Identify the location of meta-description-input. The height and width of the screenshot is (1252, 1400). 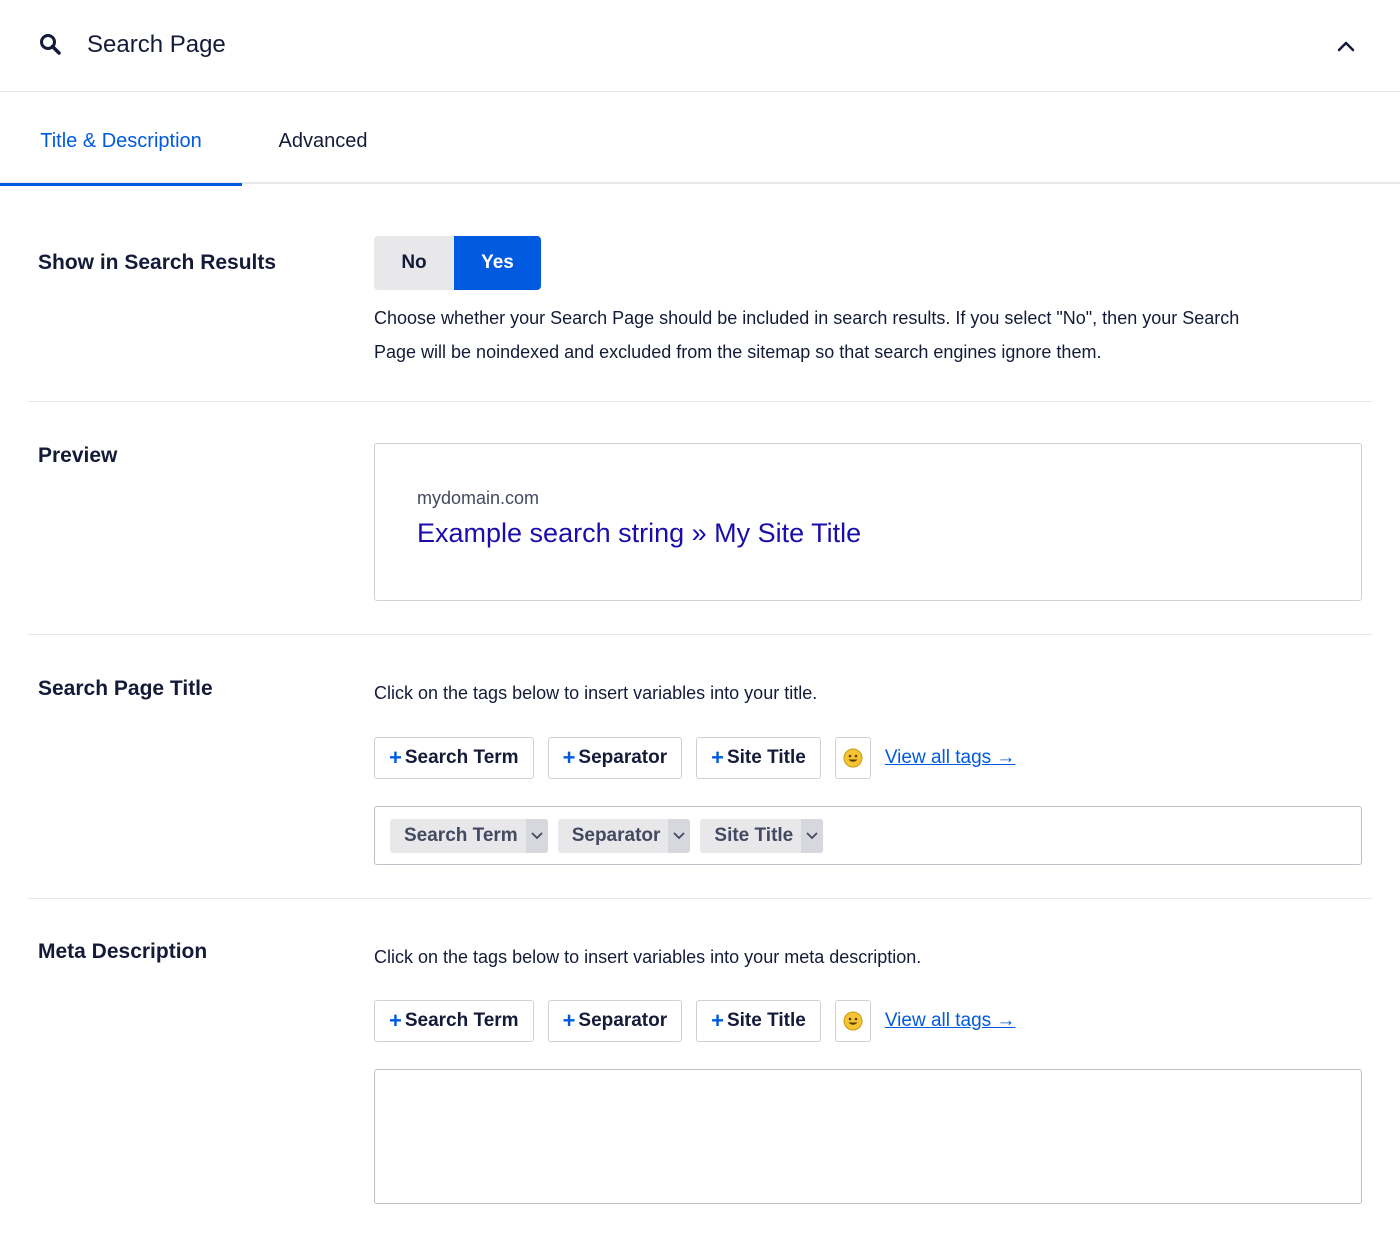
(868, 1136).